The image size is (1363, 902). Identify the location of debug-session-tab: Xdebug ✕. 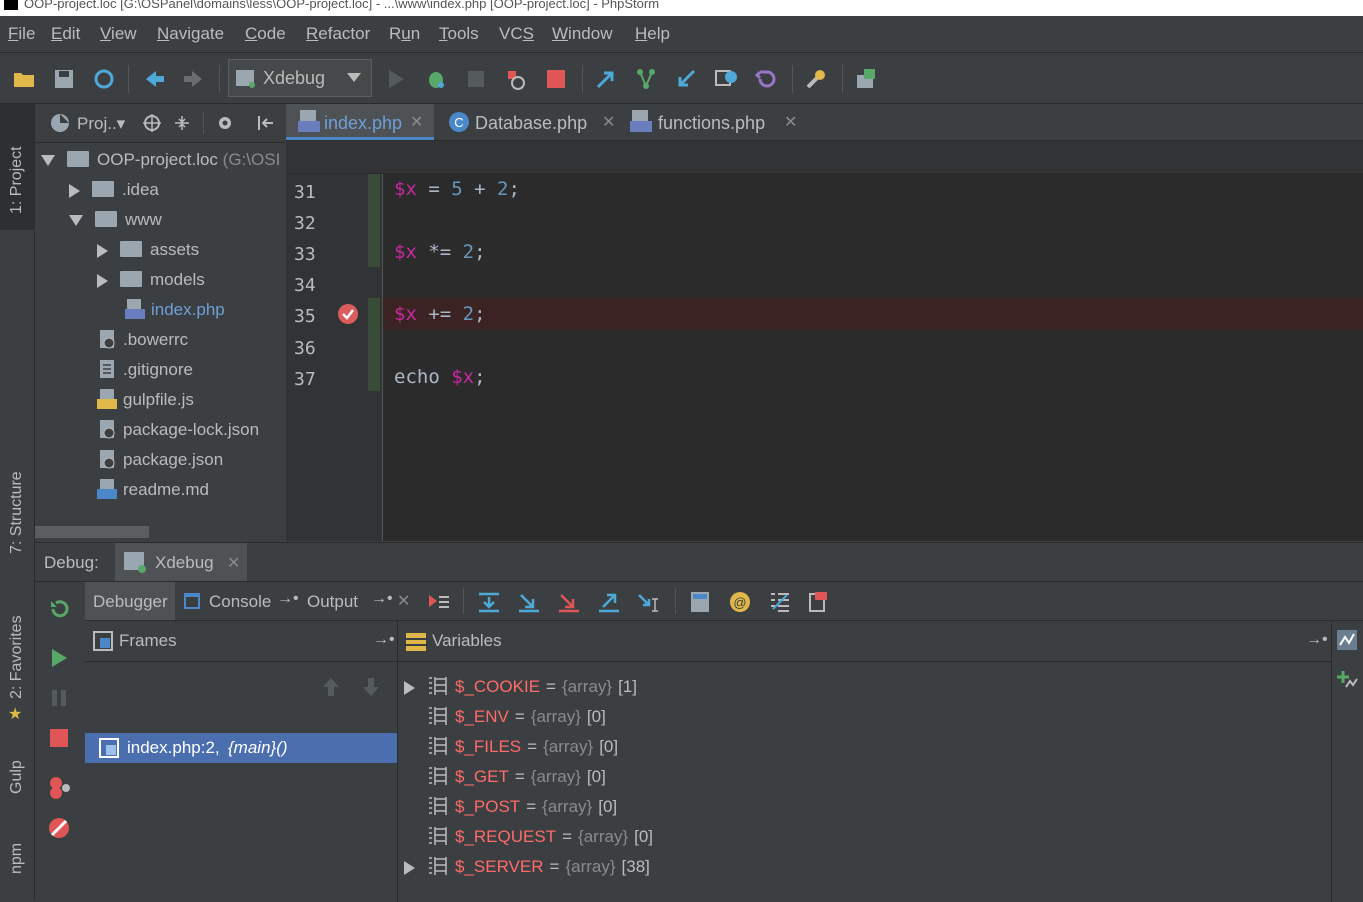
(181, 562).